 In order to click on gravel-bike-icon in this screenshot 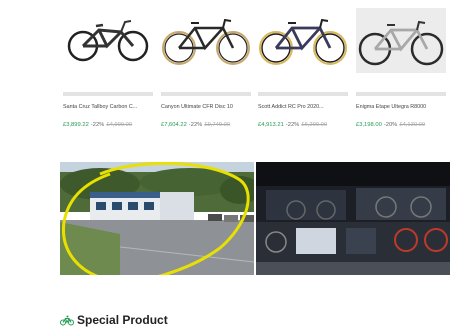, I will do `click(401, 43)`.